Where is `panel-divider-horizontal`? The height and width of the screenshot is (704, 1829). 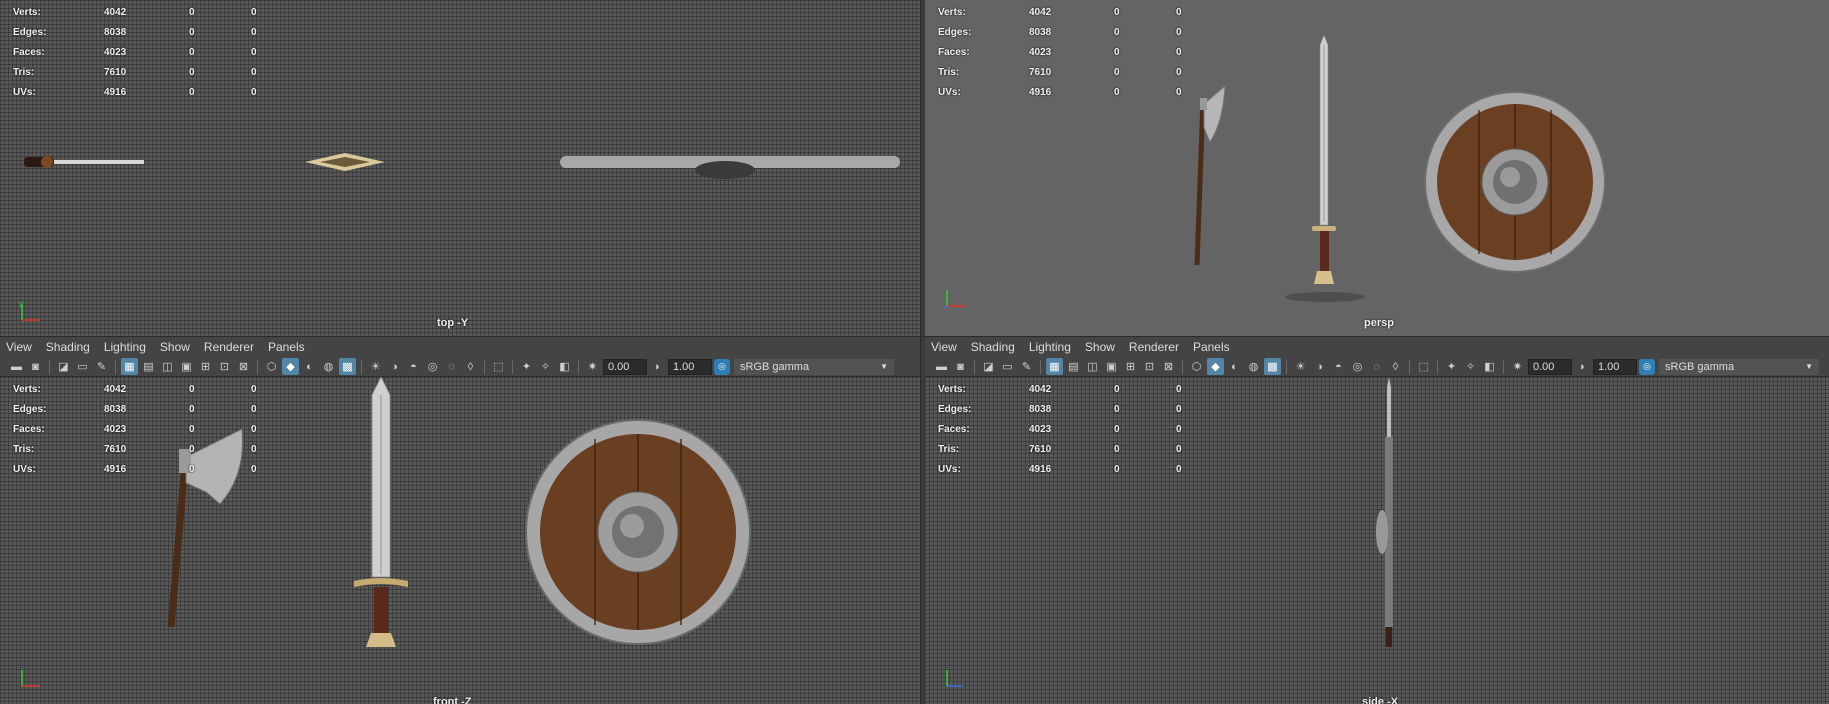
panel-divider-horizontal is located at coordinates (914, 336).